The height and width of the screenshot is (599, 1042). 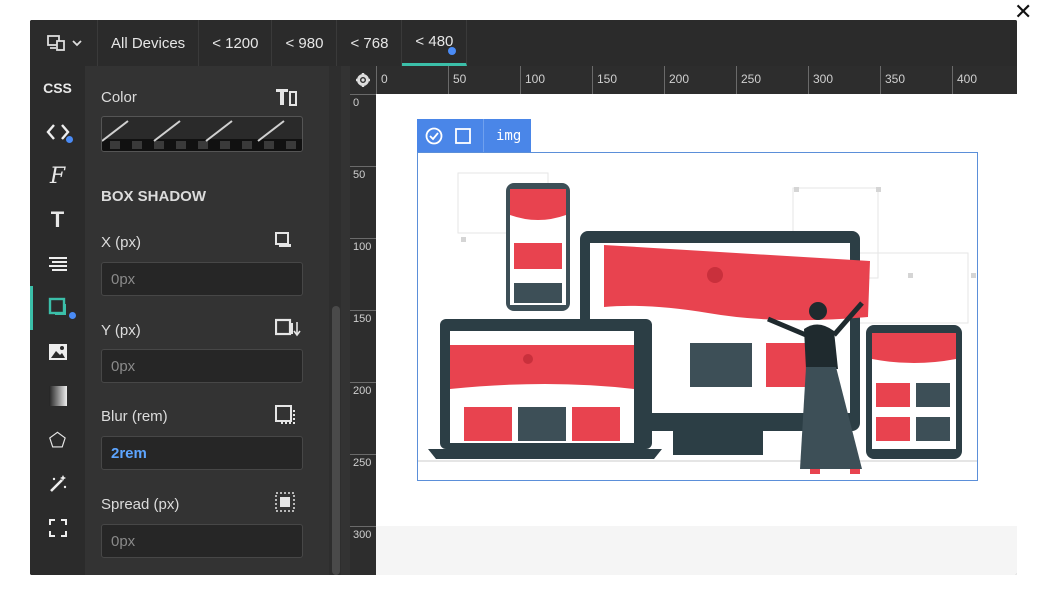 What do you see at coordinates (202, 134) in the screenshot?
I see `color-swatch` at bounding box center [202, 134].